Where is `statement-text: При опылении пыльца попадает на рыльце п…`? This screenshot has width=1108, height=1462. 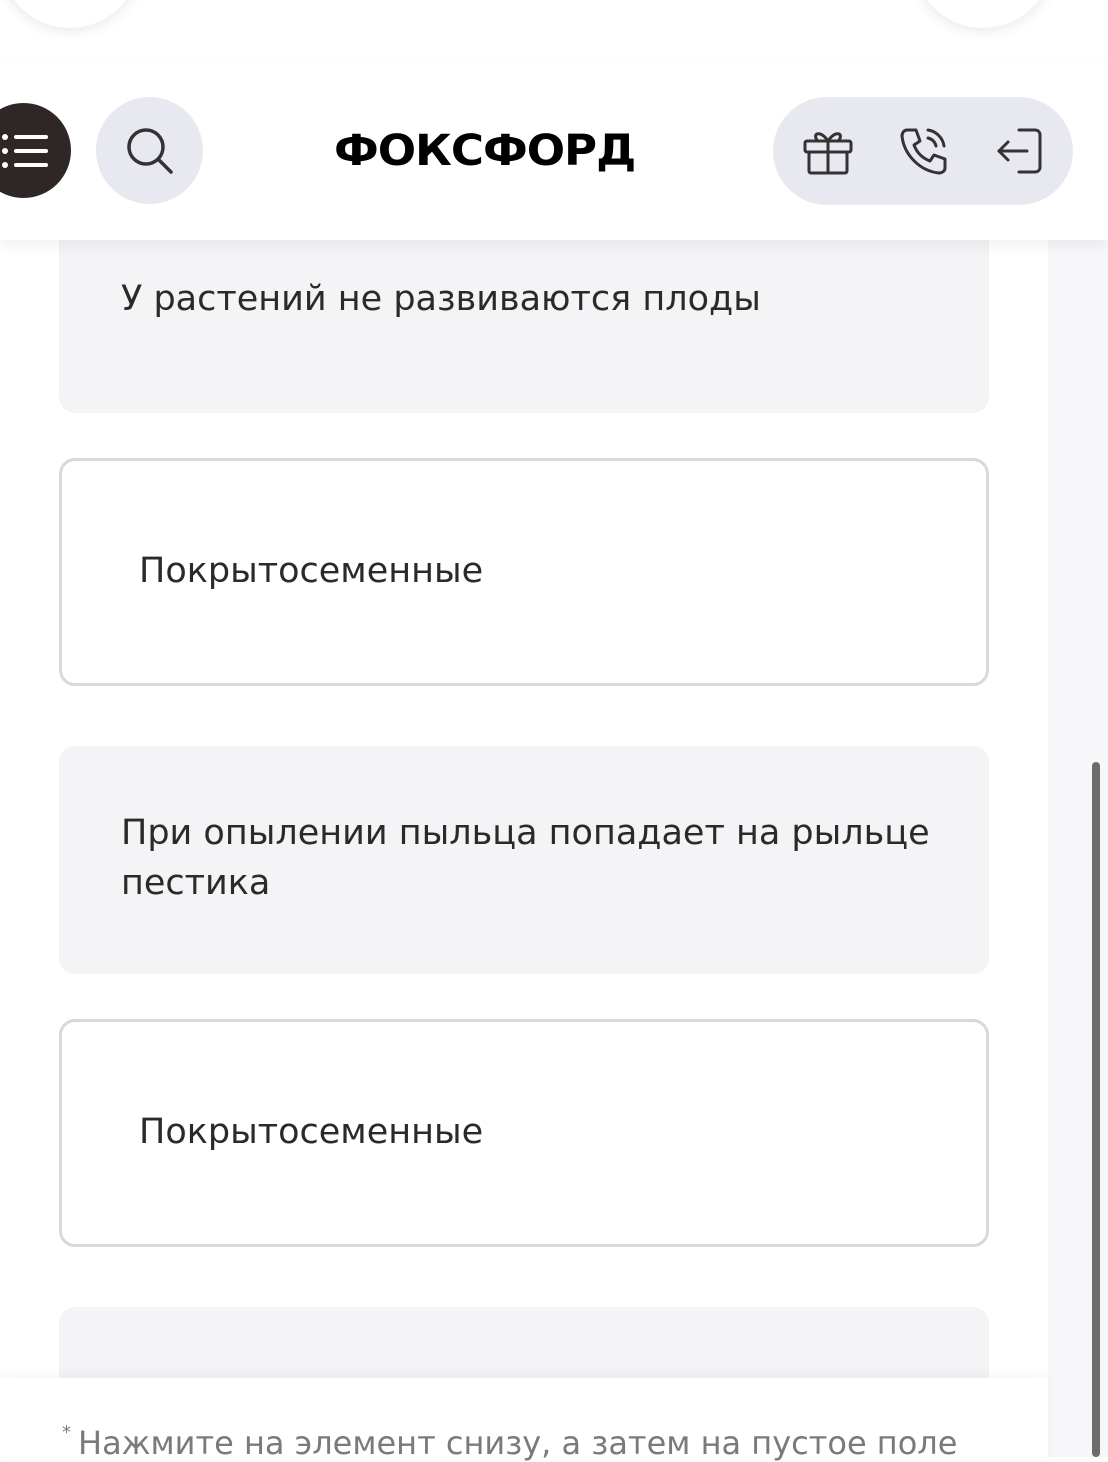
statement-text: При опылении пыльца попадает на рыльце п… is located at coordinates (525, 858).